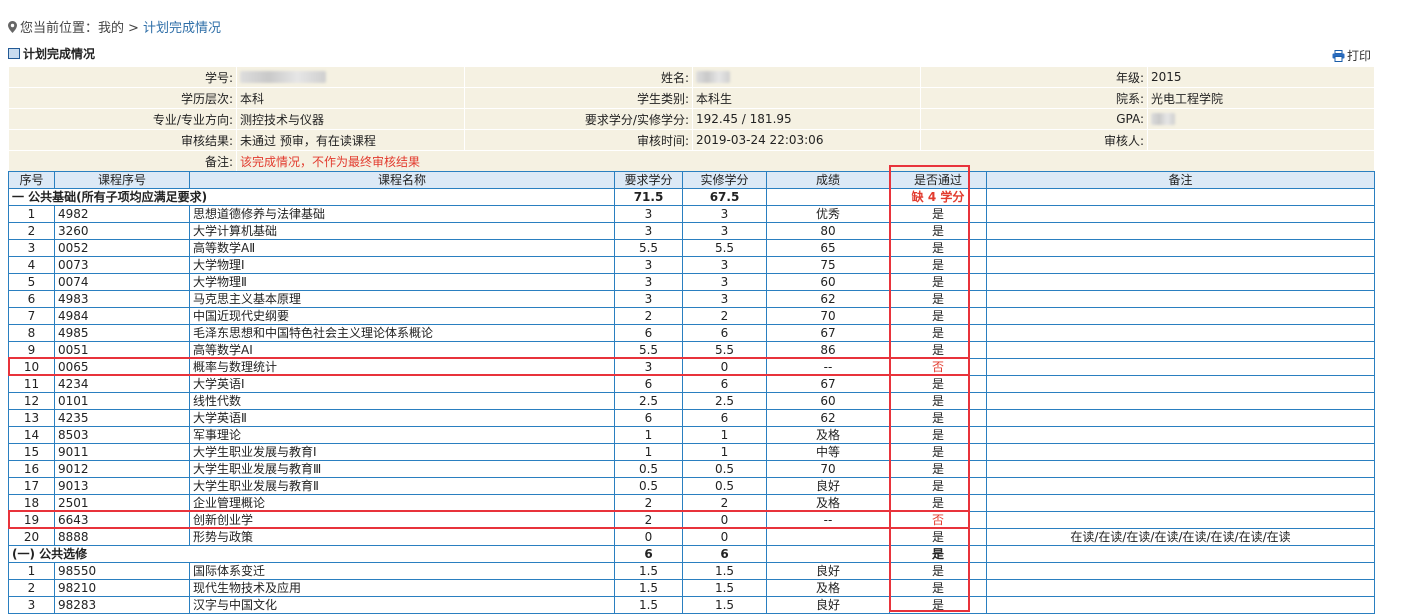 Image resolution: width=1405 pixels, height=614 pixels. Describe the element at coordinates (828, 435) in the screenshot. I see `grade: 及格` at that location.